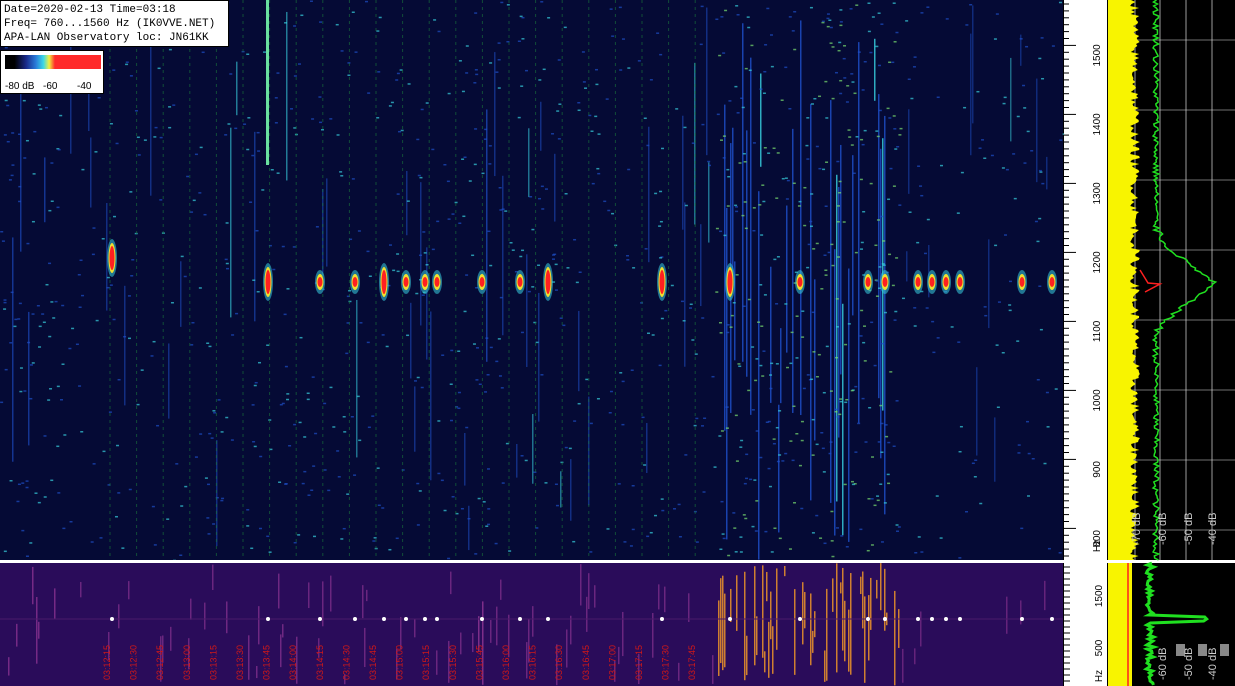 The height and width of the screenshot is (686, 1235). What do you see at coordinates (918, 619) in the screenshot?
I see `echo-dot-lower` at bounding box center [918, 619].